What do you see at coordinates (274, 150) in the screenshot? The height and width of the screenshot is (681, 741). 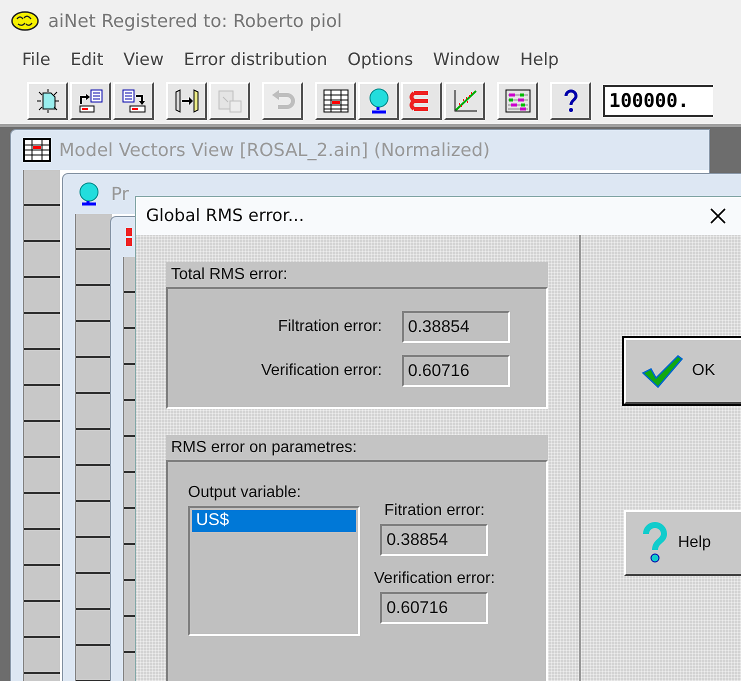 I see `window-title: Model Vectors View [ROSAL_2.ain] (Normalized)` at bounding box center [274, 150].